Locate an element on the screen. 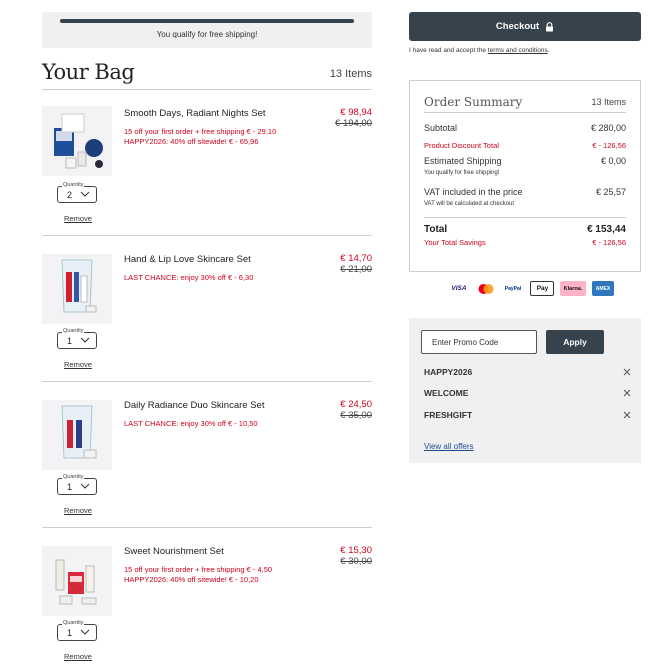  view-all-offers-link: View all offers is located at coordinates (449, 446).